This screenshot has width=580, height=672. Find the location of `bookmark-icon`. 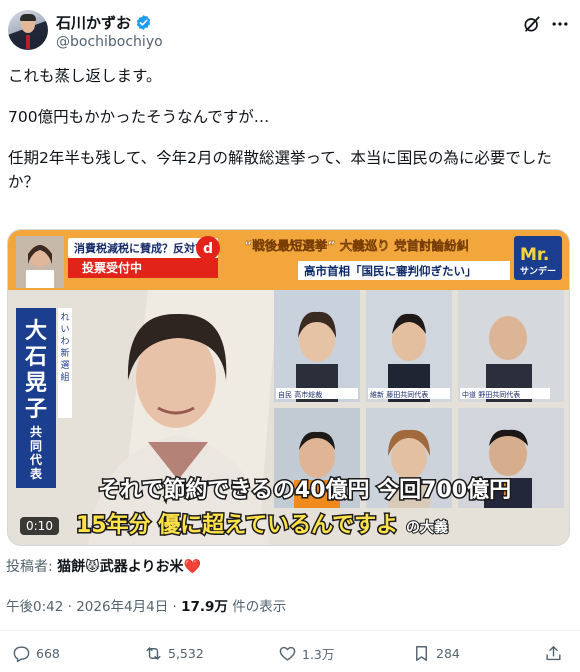

bookmark-icon is located at coordinates (421, 653).